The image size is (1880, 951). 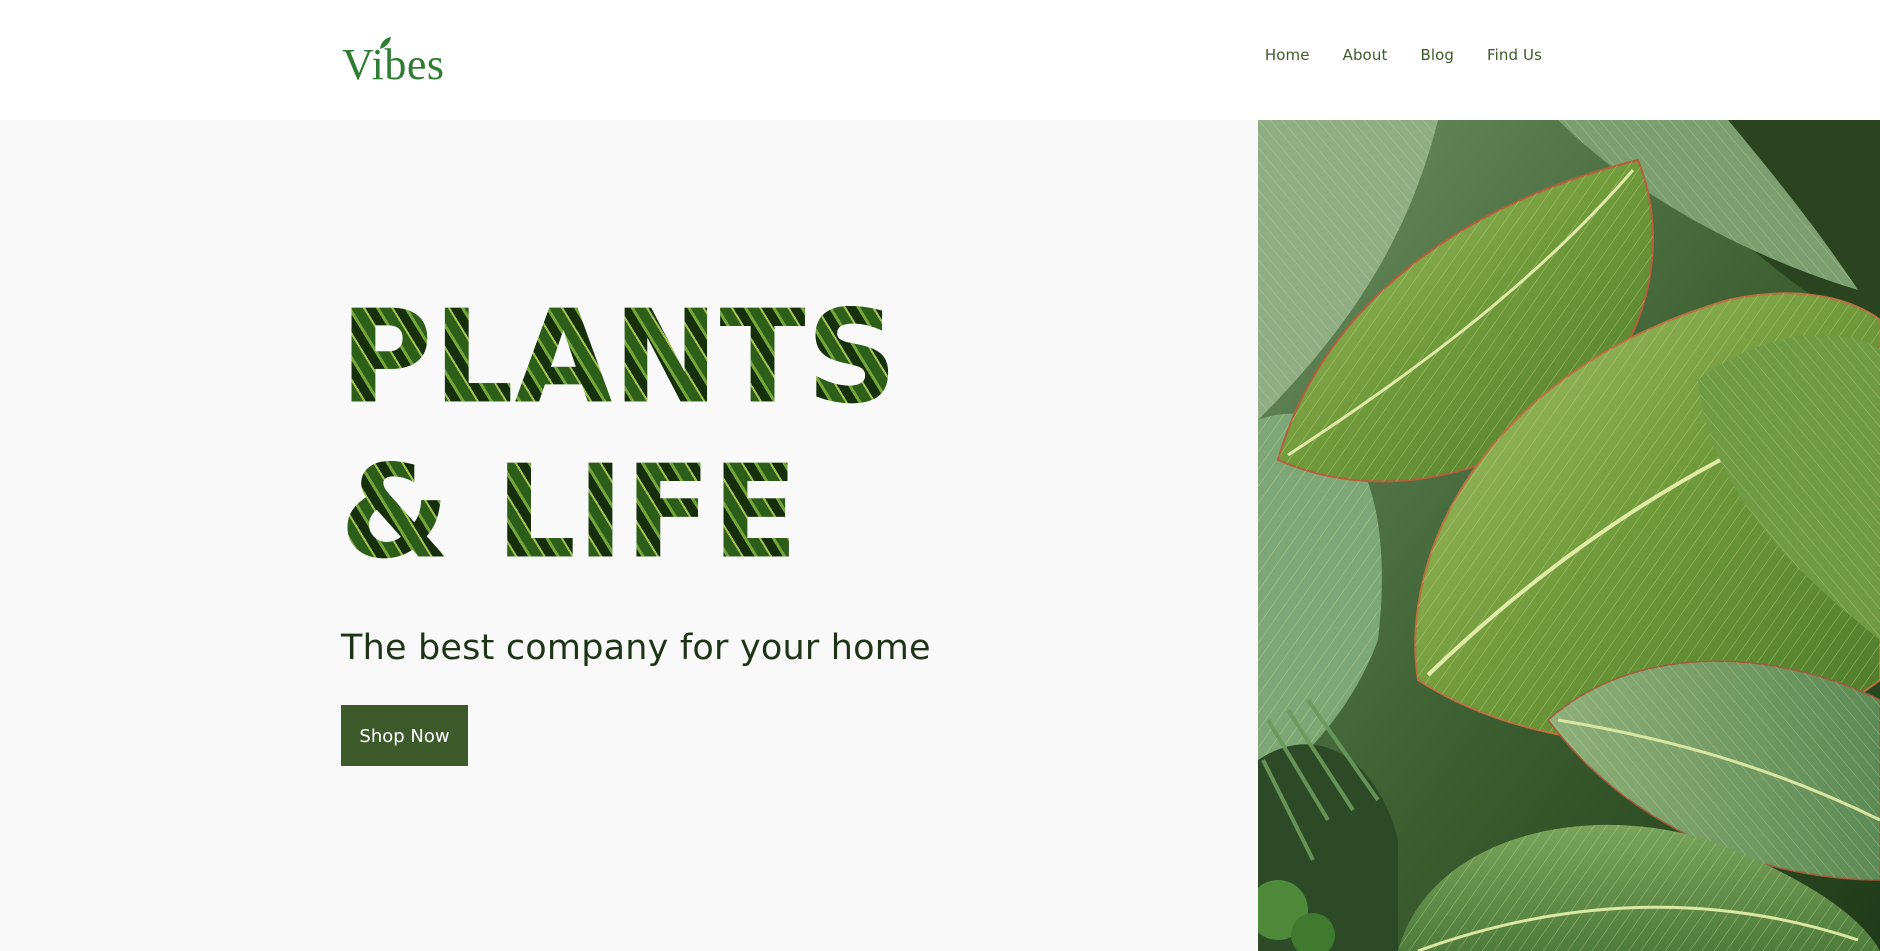 What do you see at coordinates (1365, 55) in the screenshot?
I see `nav-item-about: About` at bounding box center [1365, 55].